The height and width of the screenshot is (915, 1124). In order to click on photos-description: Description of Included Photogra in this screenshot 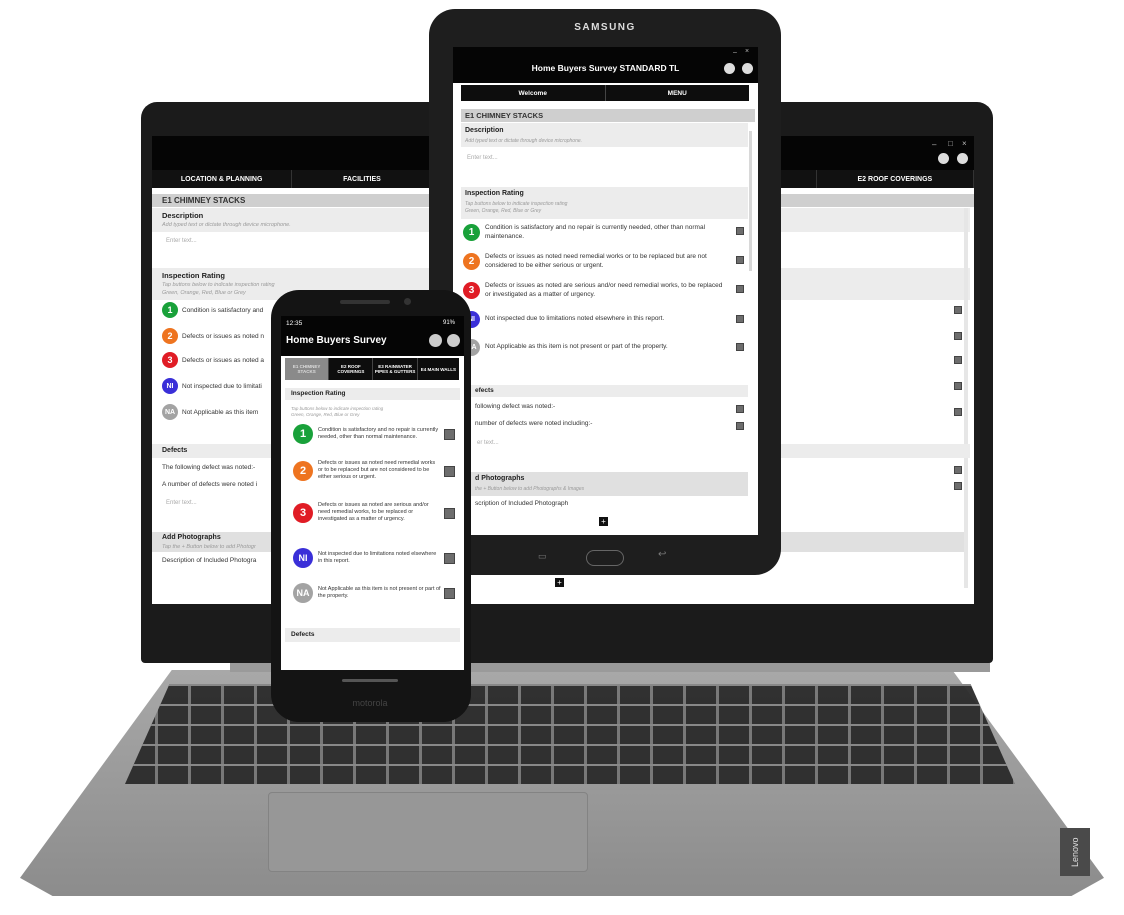, I will do `click(209, 560)`.